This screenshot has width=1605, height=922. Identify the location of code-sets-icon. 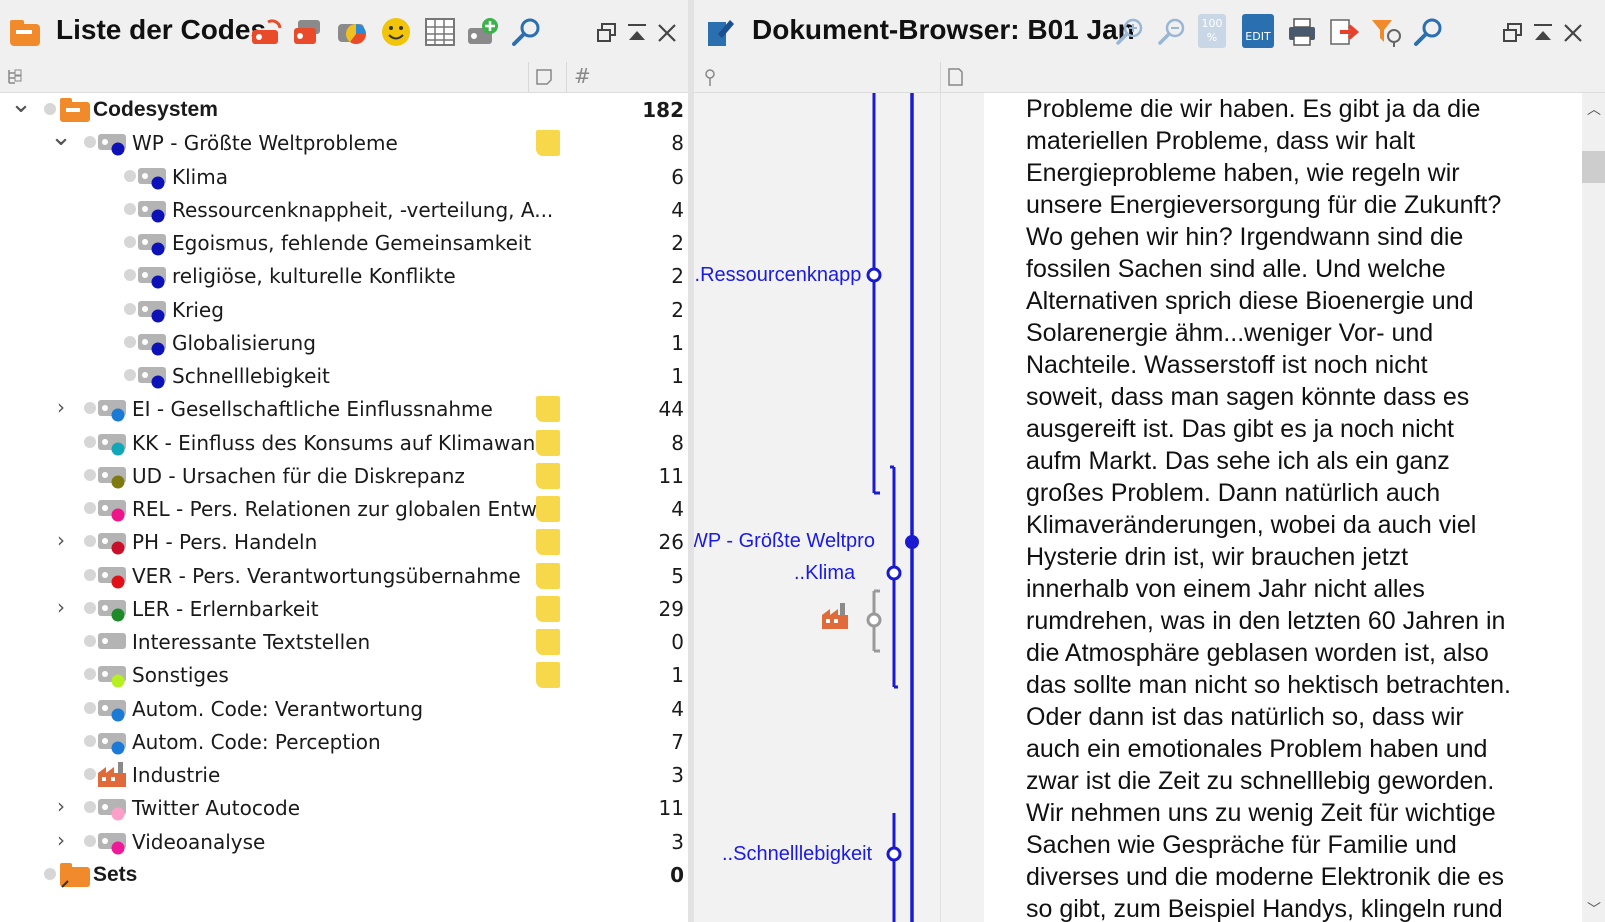
(308, 32).